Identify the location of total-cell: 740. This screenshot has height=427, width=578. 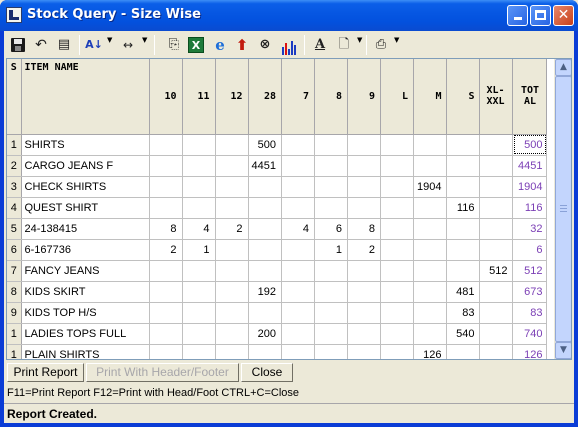
(530, 334).